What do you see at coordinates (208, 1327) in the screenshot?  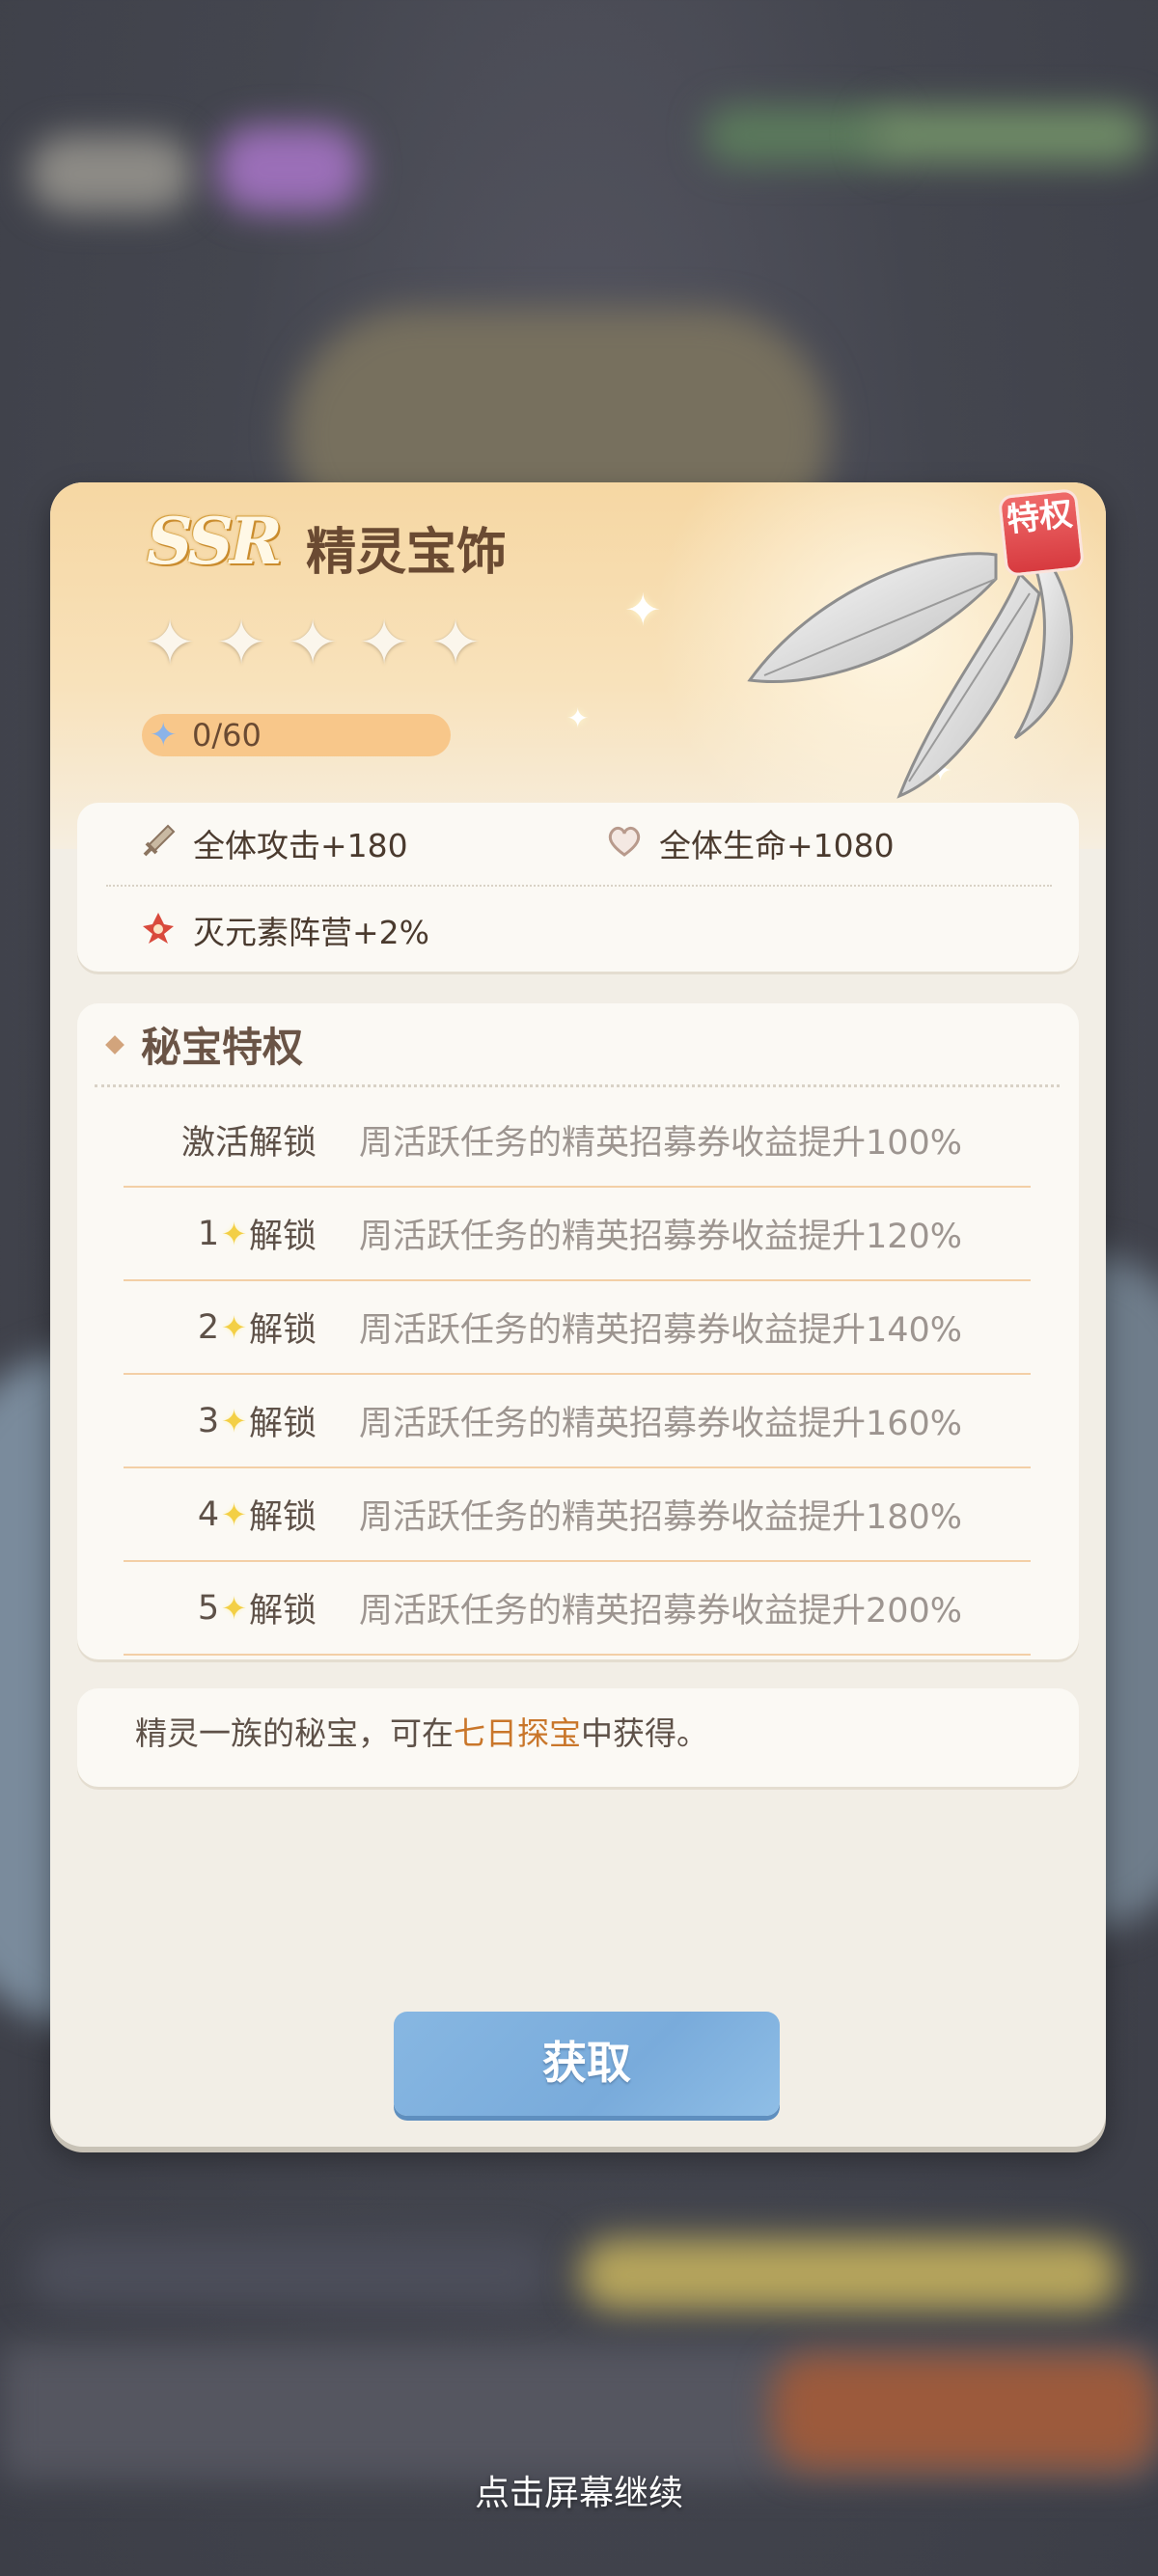 I see `unlock-level: 2` at bounding box center [208, 1327].